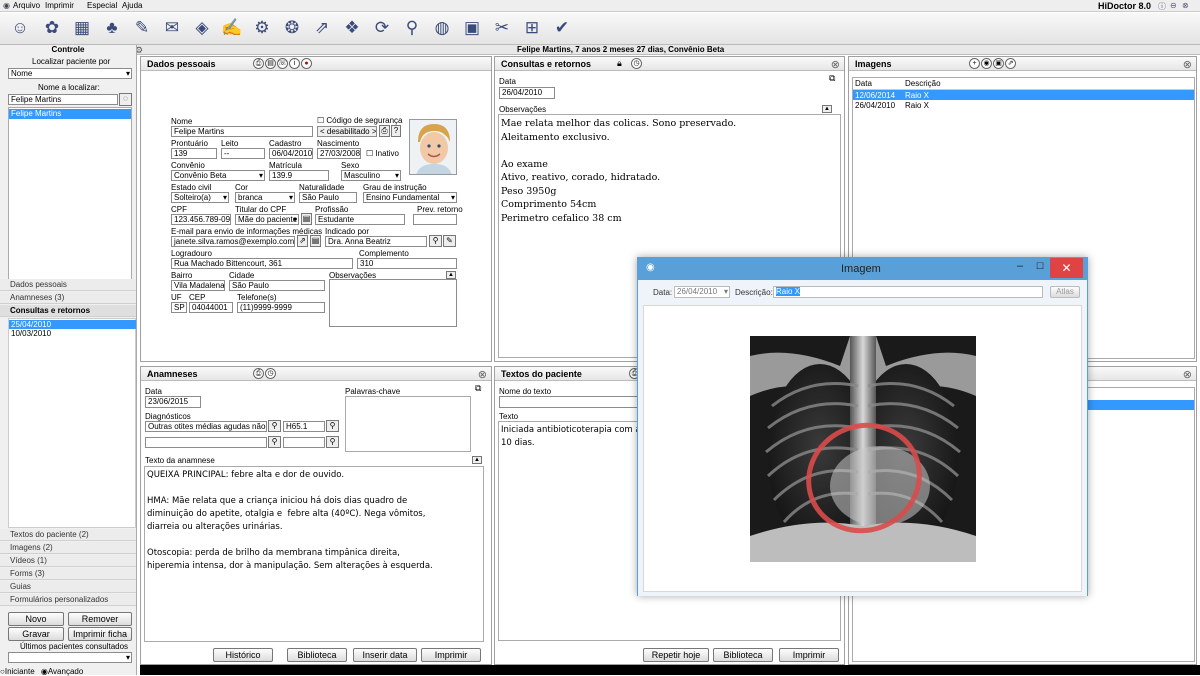 The width and height of the screenshot is (1200, 676). I want to click on atlas-button: Atlas, so click(1065, 292).